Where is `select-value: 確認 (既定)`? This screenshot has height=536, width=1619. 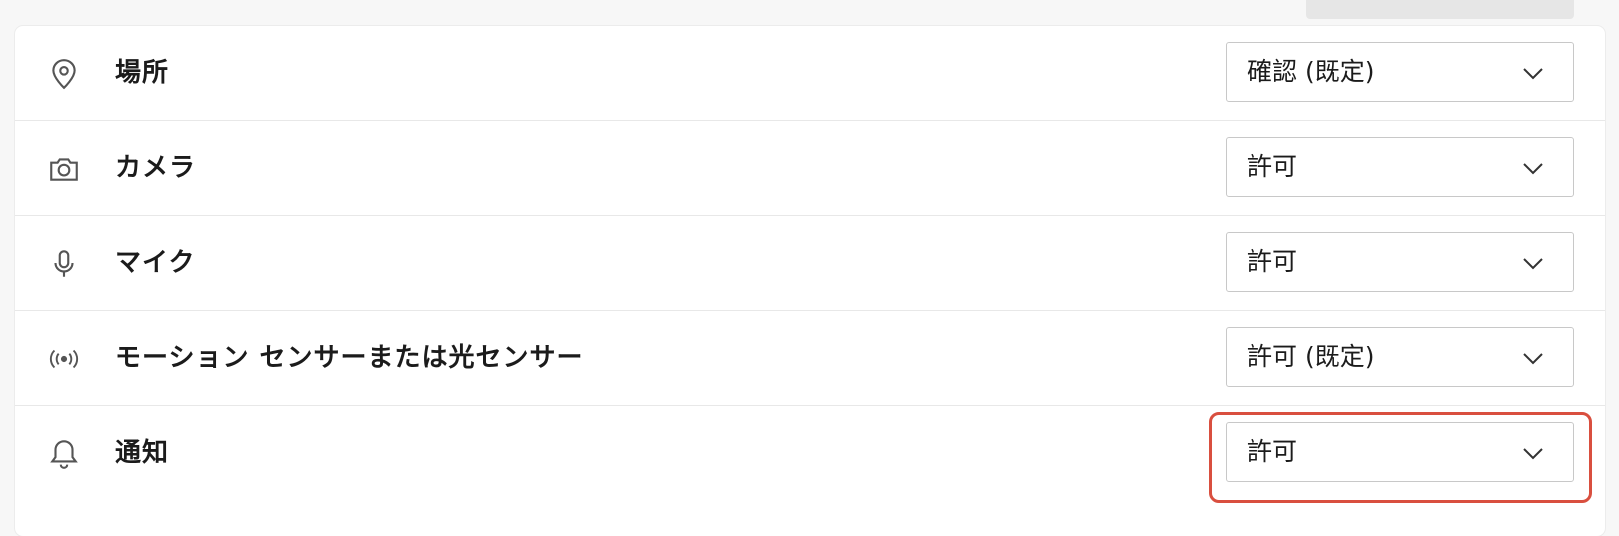 select-value: 確認 (既定) is located at coordinates (1311, 71).